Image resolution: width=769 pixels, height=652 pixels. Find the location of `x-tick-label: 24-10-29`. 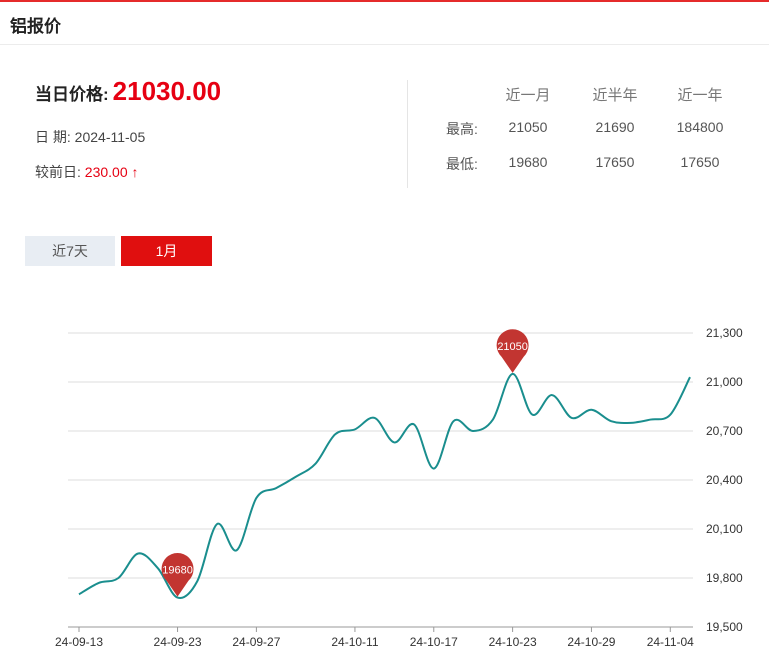

x-tick-label: 24-10-29 is located at coordinates (591, 642).